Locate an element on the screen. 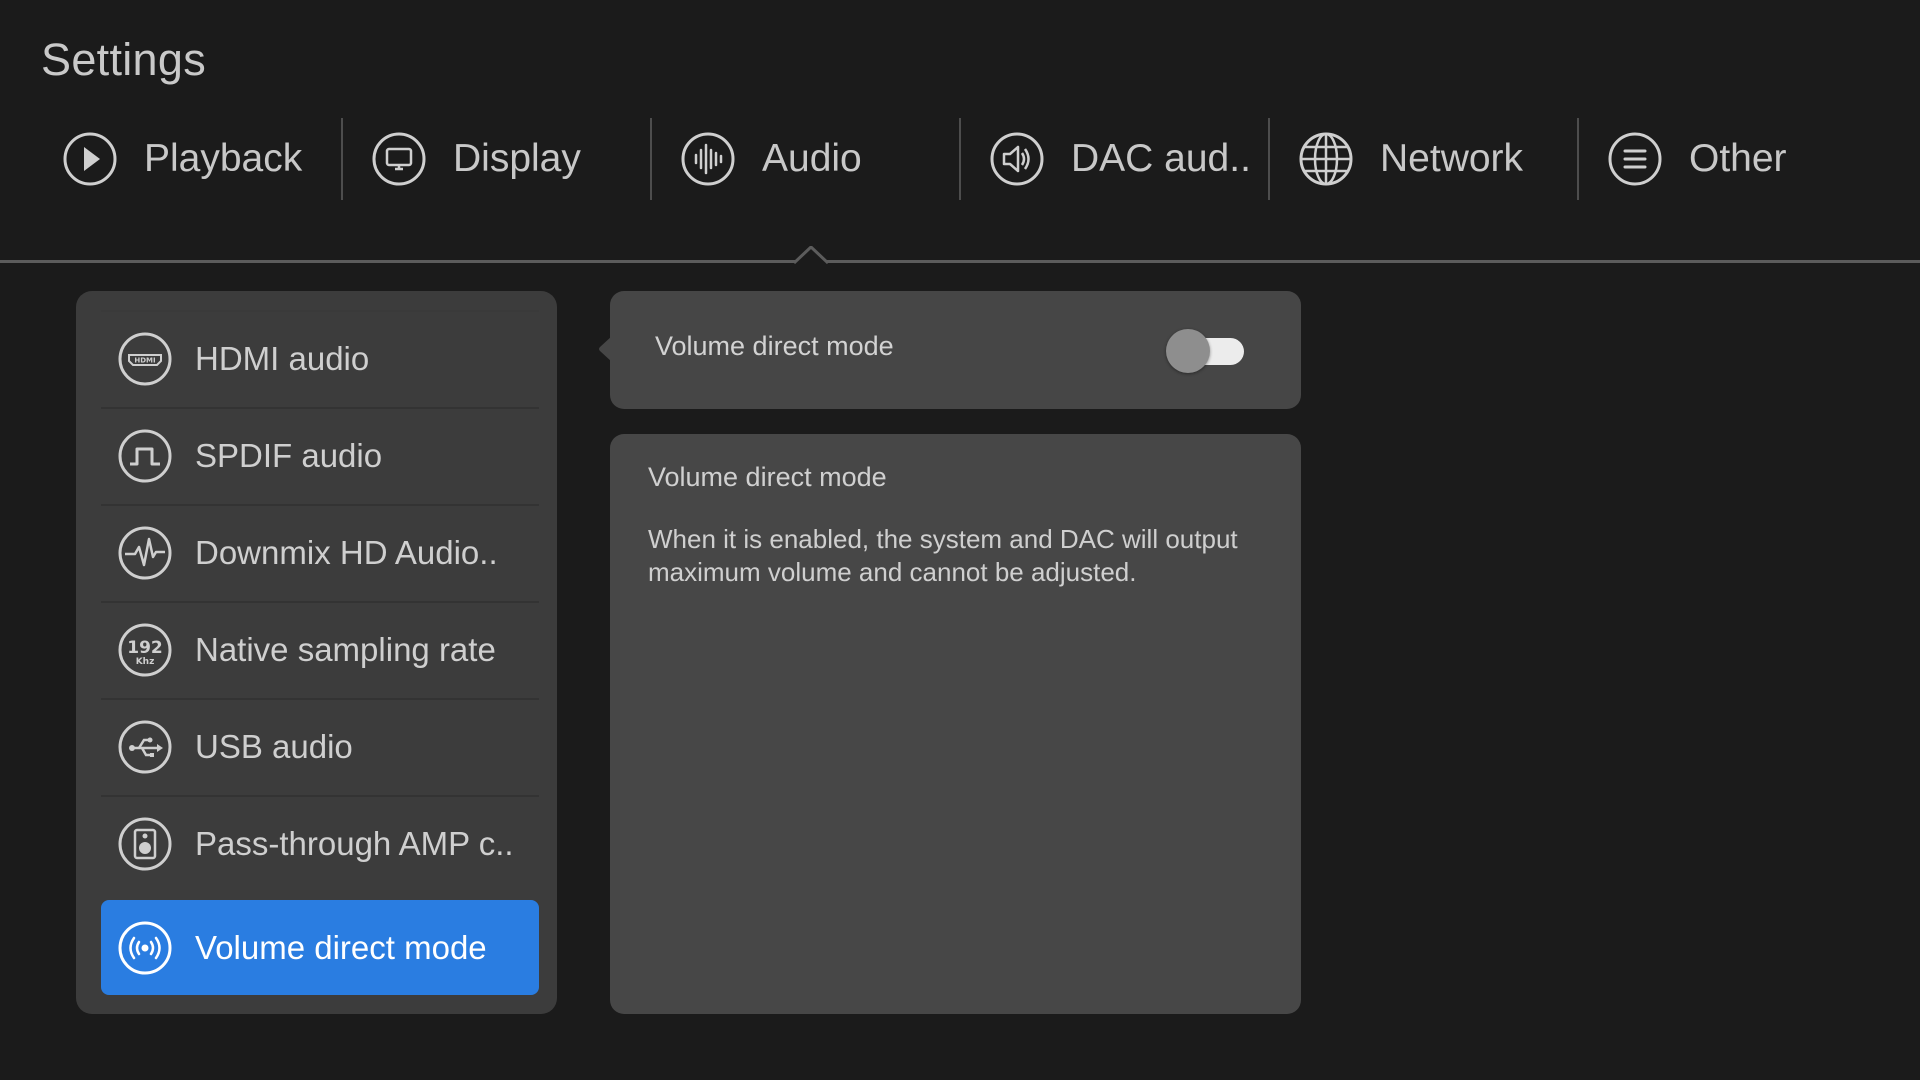 The height and width of the screenshot is (1080, 1920). speaker-icon is located at coordinates (1017, 159).